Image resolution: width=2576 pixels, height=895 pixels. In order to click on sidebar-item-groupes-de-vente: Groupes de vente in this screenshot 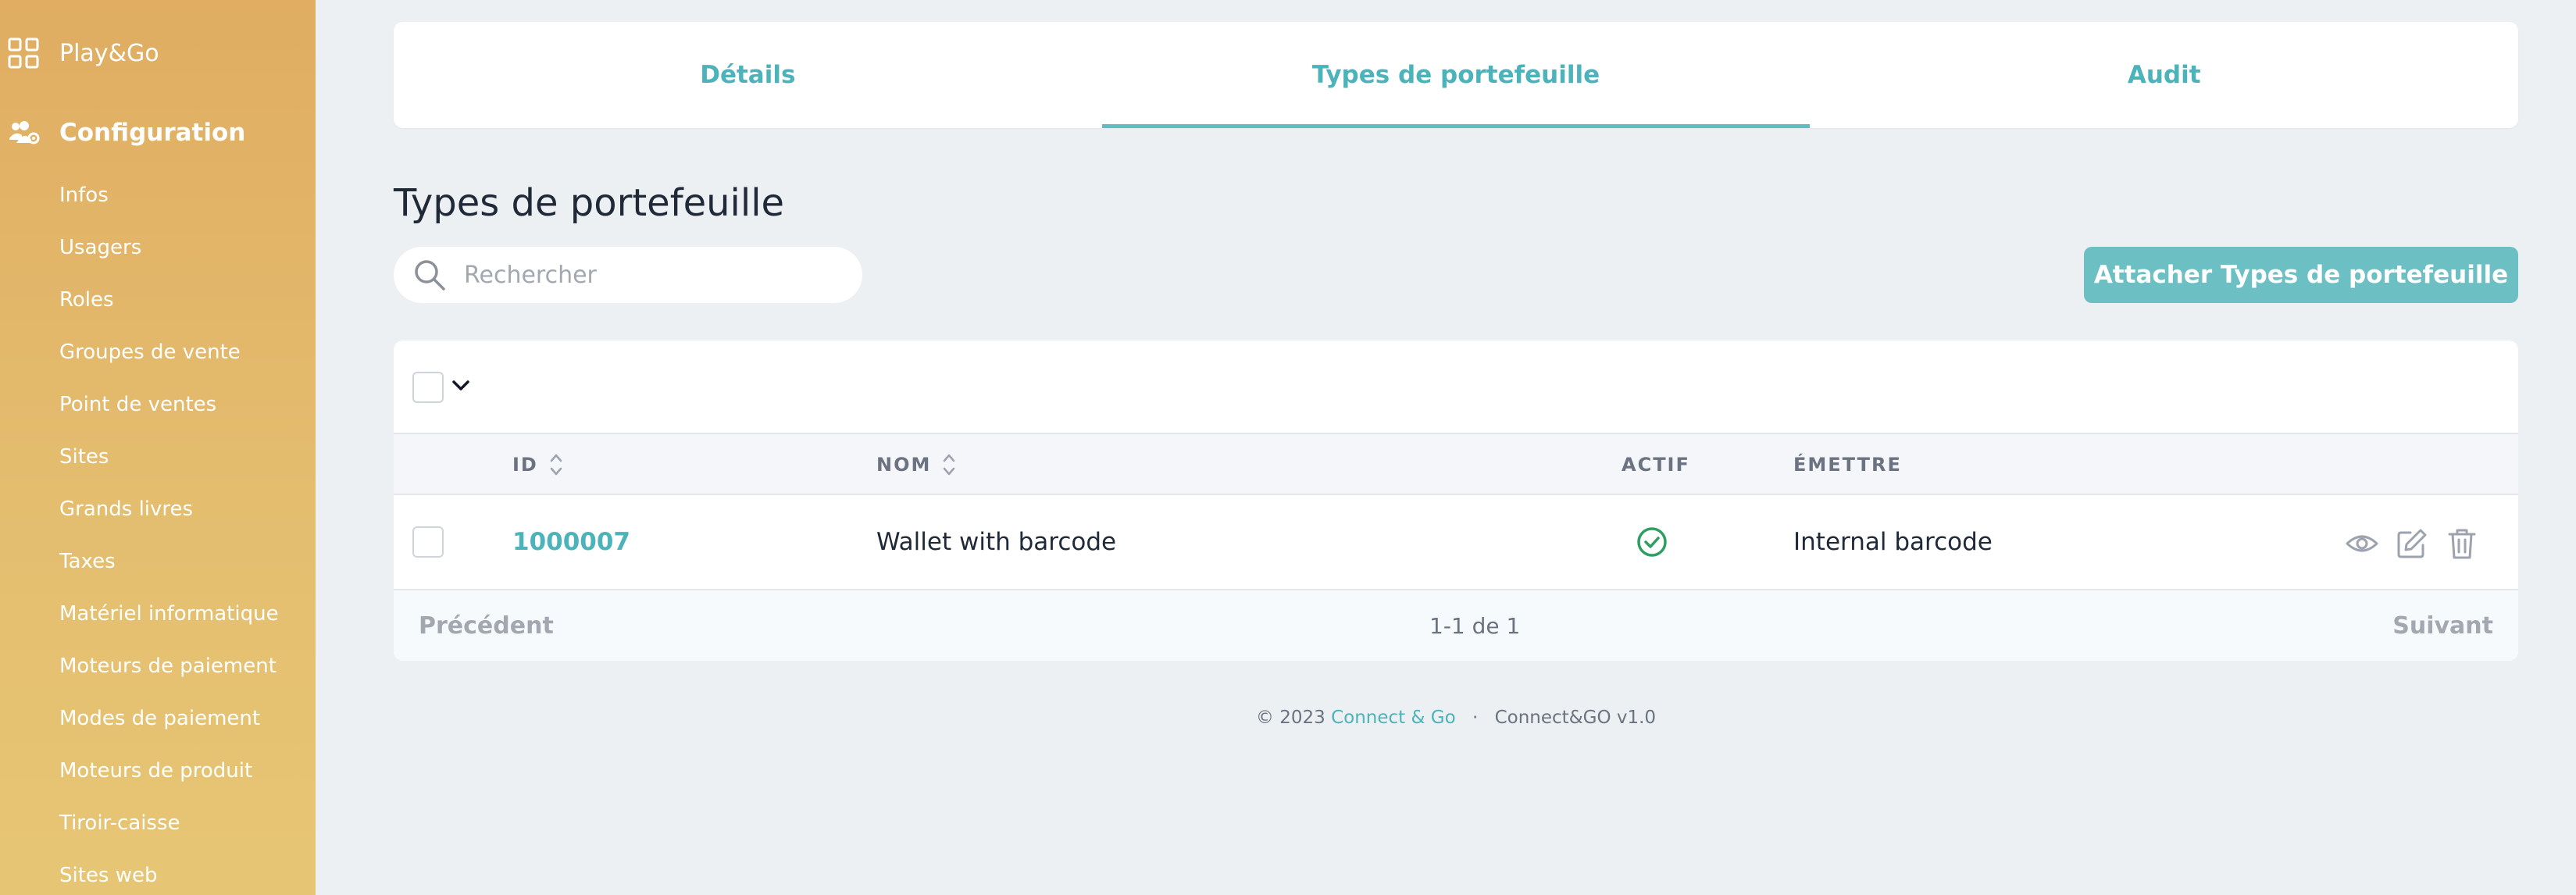, I will do `click(169, 352)`.